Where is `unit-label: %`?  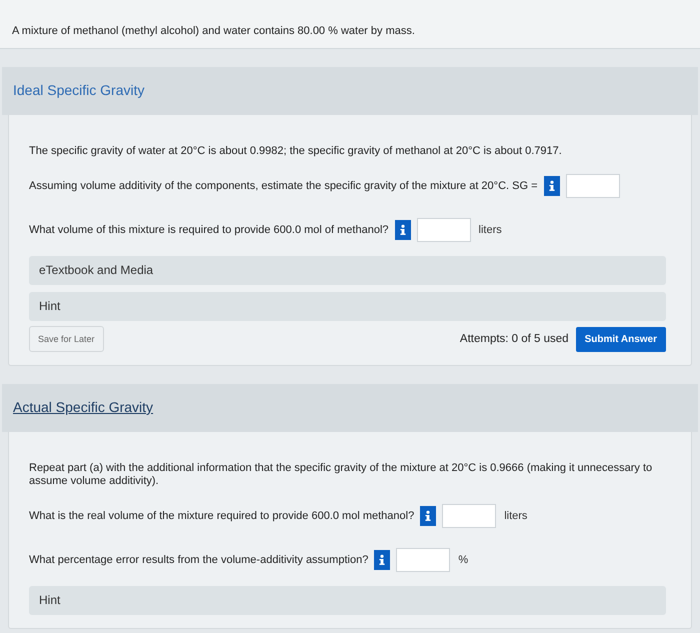
unit-label: % is located at coordinates (463, 560).